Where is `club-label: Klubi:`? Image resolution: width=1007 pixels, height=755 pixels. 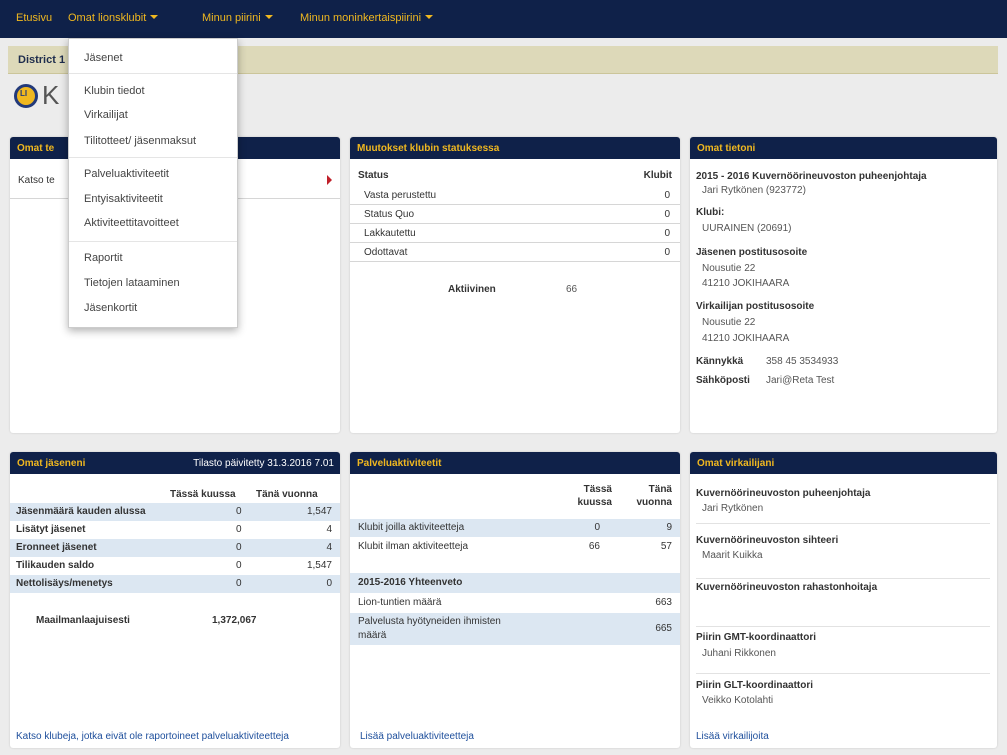 club-label: Klubi: is located at coordinates (710, 212).